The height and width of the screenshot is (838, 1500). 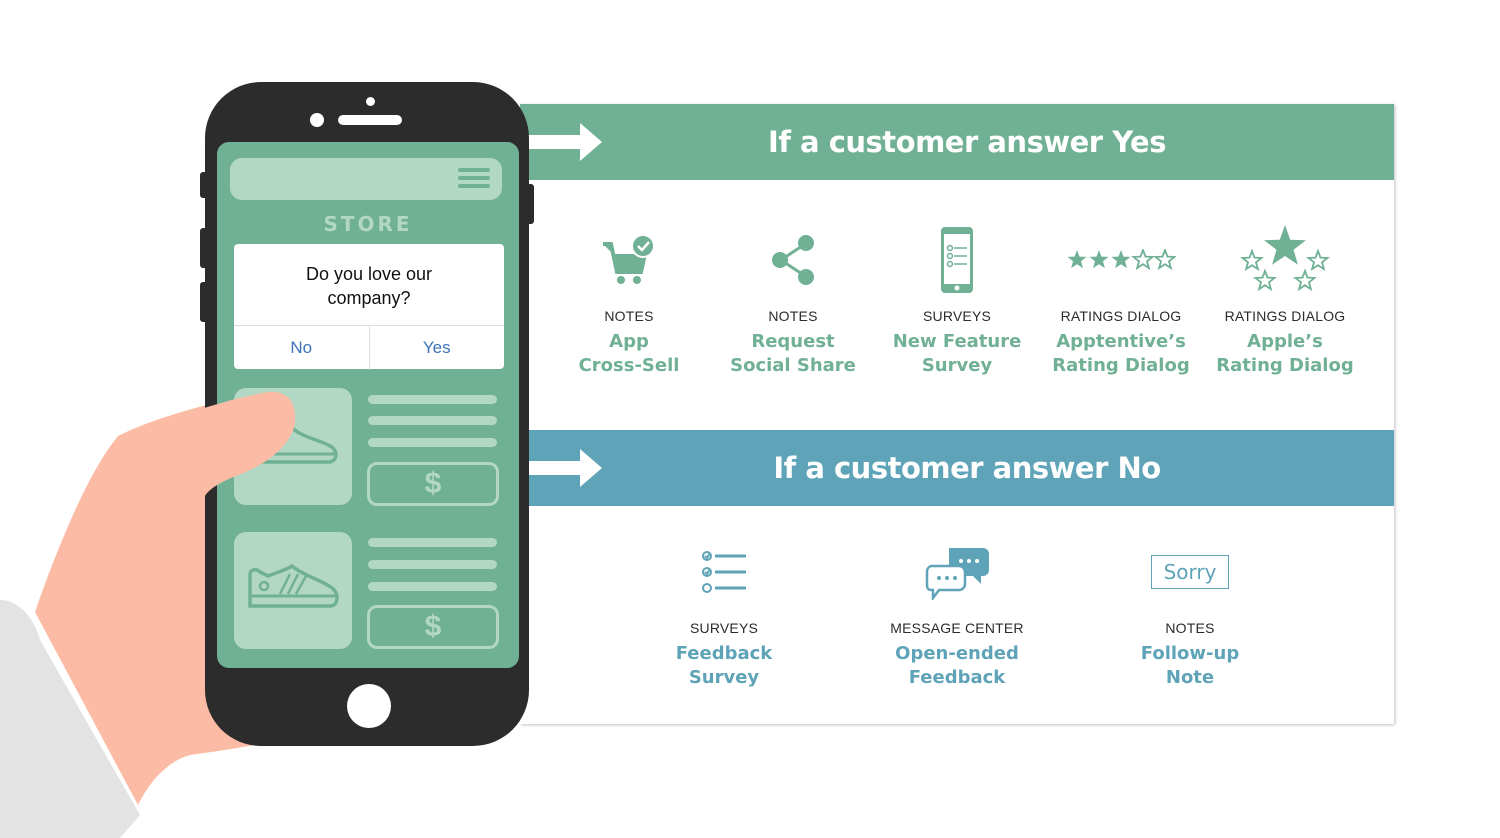 I want to click on item-new-feature-survey: SURVEYS New Feature Survey, so click(x=957, y=301).